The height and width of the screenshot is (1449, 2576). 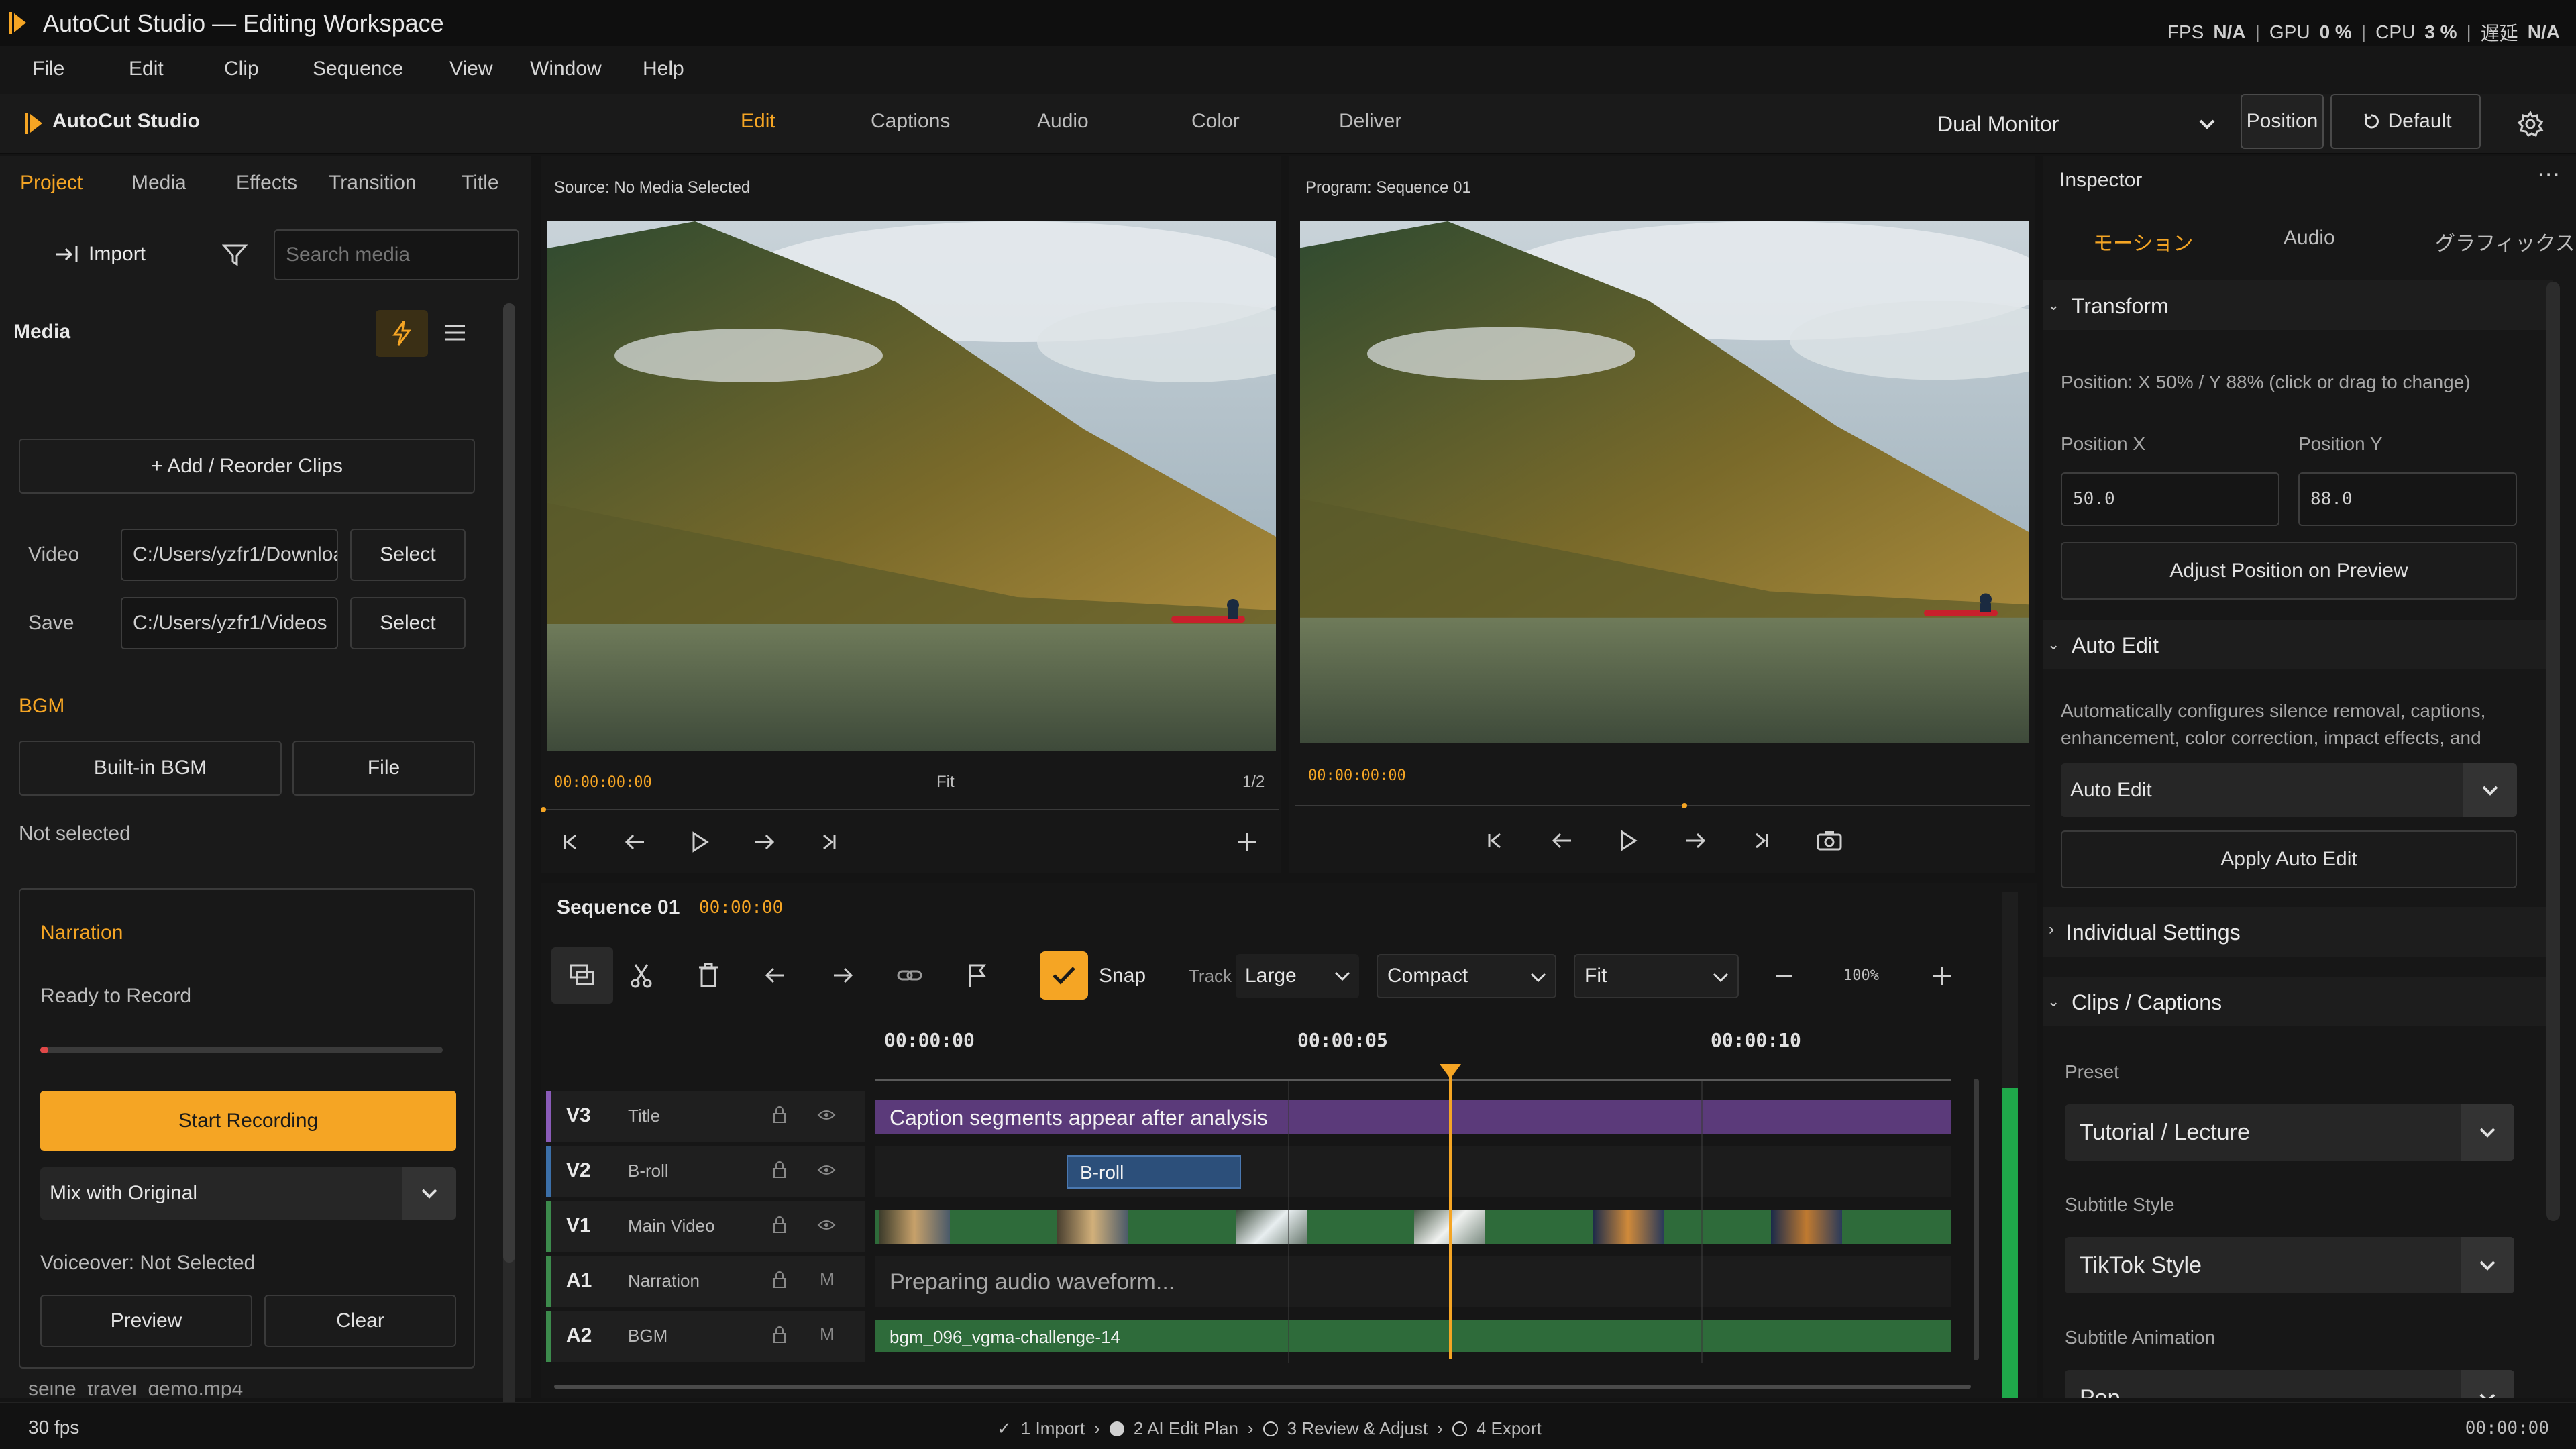 What do you see at coordinates (1413, 1336) in the screenshot?
I see `lane-a2: bgm_096_vgma-challenge-14` at bounding box center [1413, 1336].